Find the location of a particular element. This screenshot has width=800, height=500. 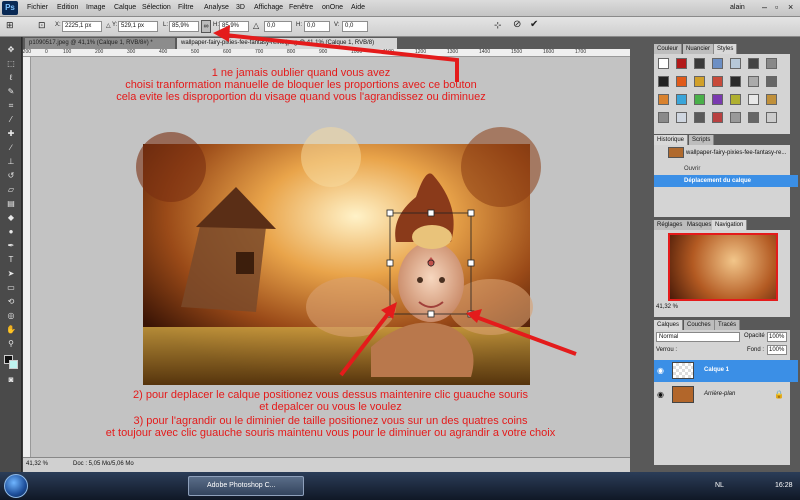

navigation-panel: 41,32 % is located at coordinates (722, 273).